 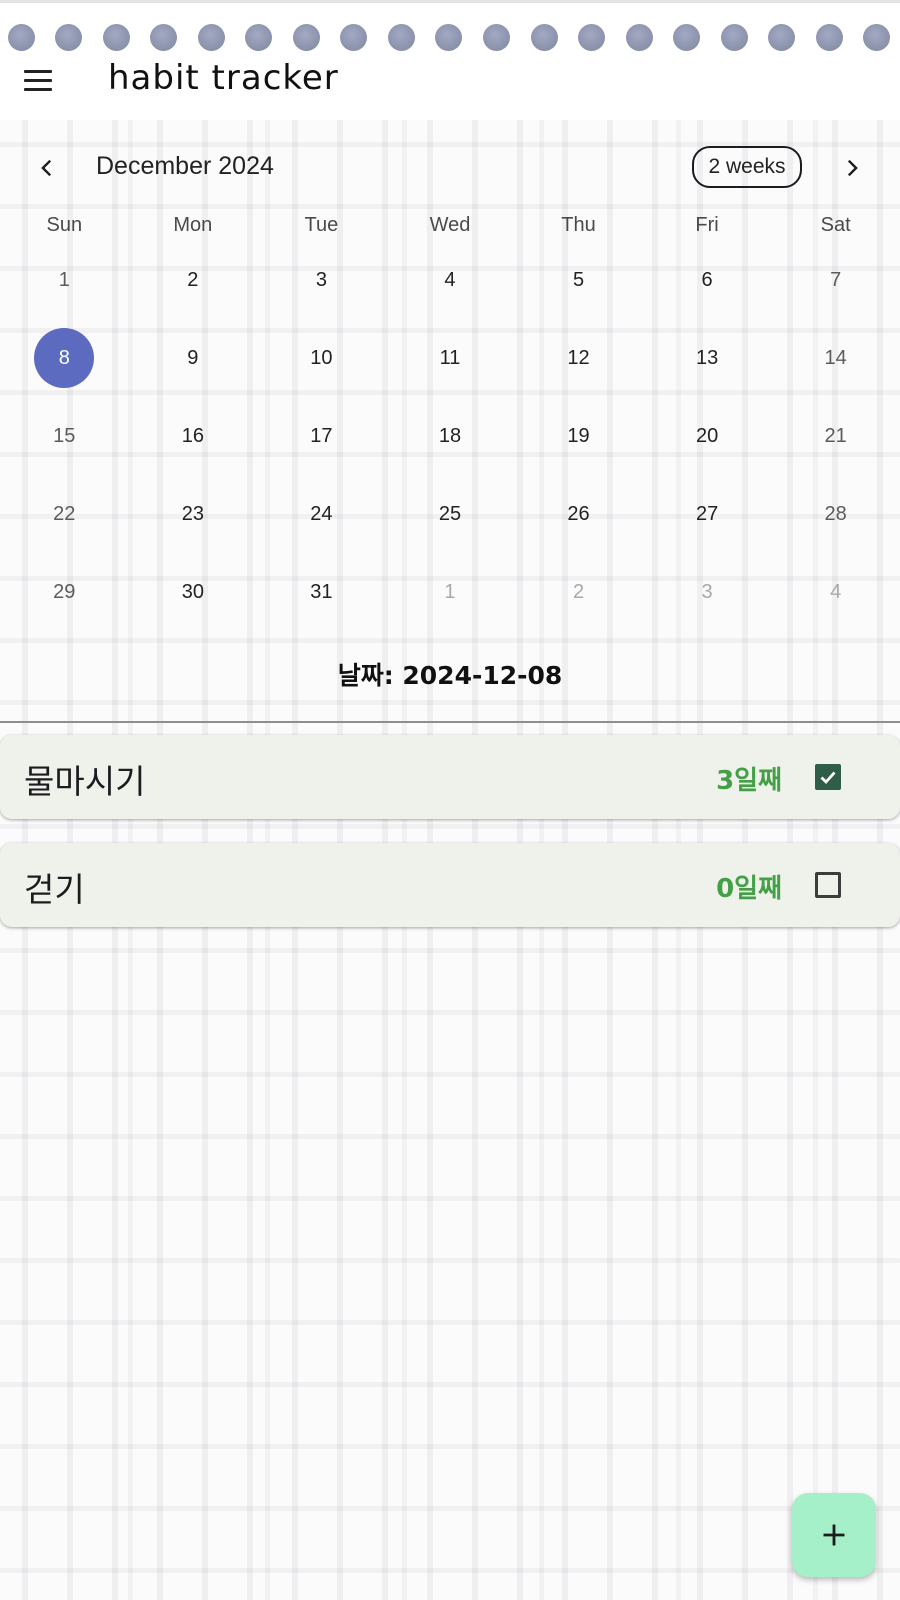 What do you see at coordinates (321, 592) in the screenshot?
I see `calendar-day: 31` at bounding box center [321, 592].